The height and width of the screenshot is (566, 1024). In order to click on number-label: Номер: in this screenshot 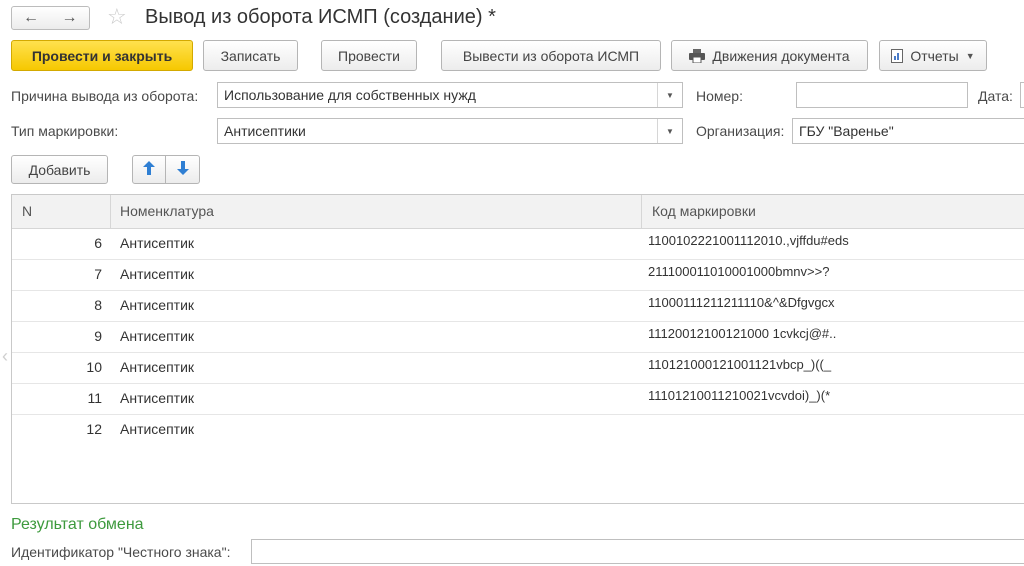, I will do `click(719, 96)`.